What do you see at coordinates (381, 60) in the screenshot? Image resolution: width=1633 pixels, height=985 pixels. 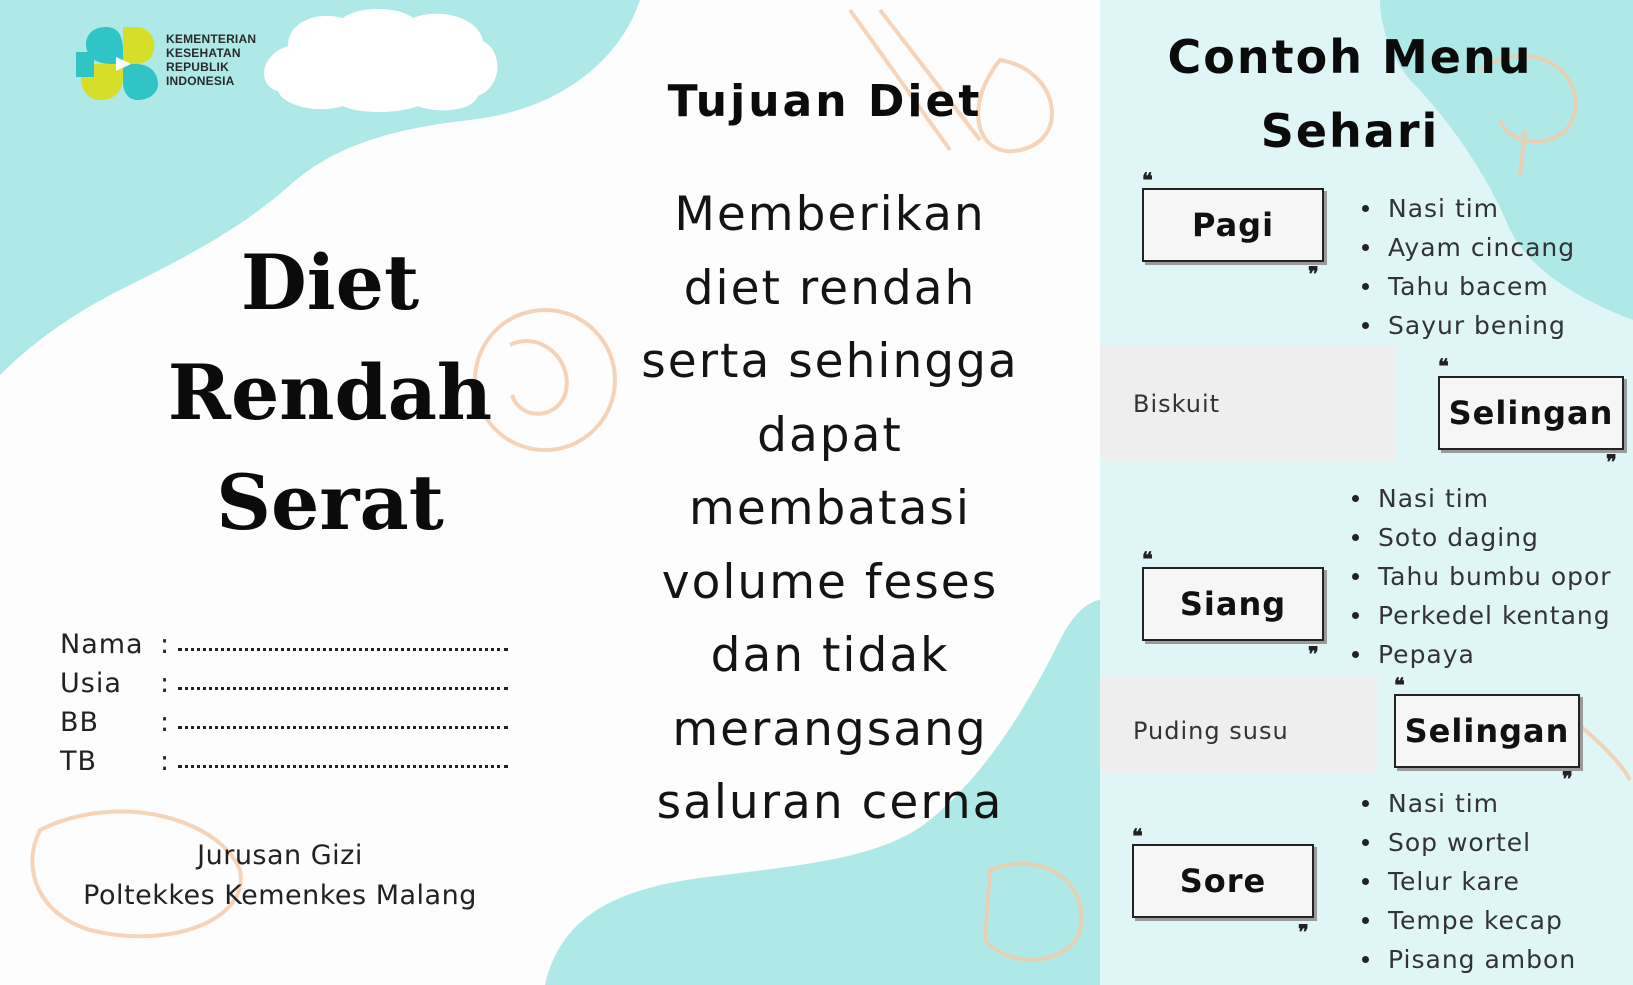 I see `redacted-cloud-shape` at bounding box center [381, 60].